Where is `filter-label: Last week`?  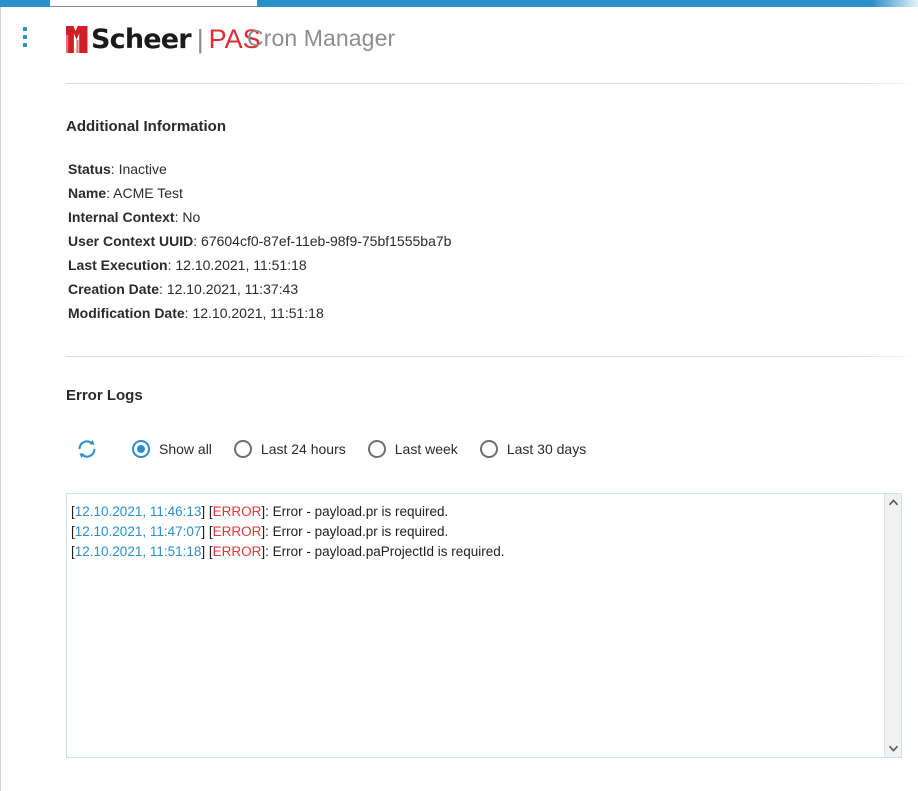 filter-label: Last week is located at coordinates (426, 449).